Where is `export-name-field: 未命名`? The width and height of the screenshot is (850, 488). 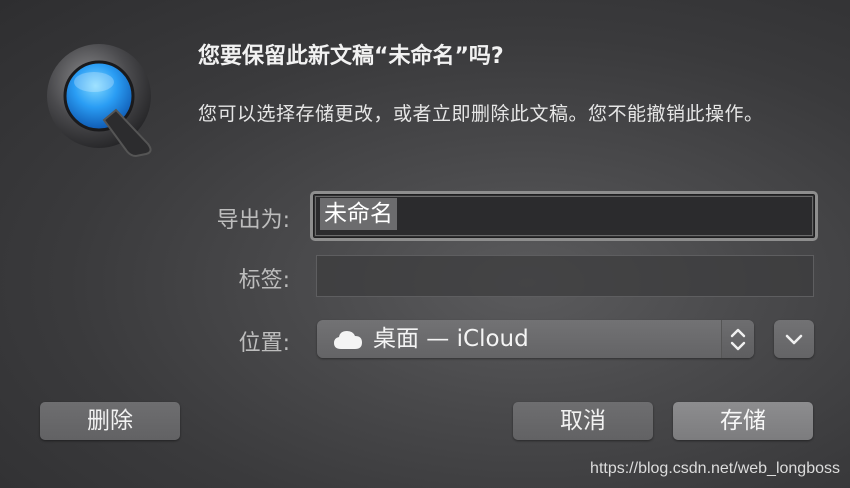
export-name-field: 未命名 is located at coordinates (564, 216).